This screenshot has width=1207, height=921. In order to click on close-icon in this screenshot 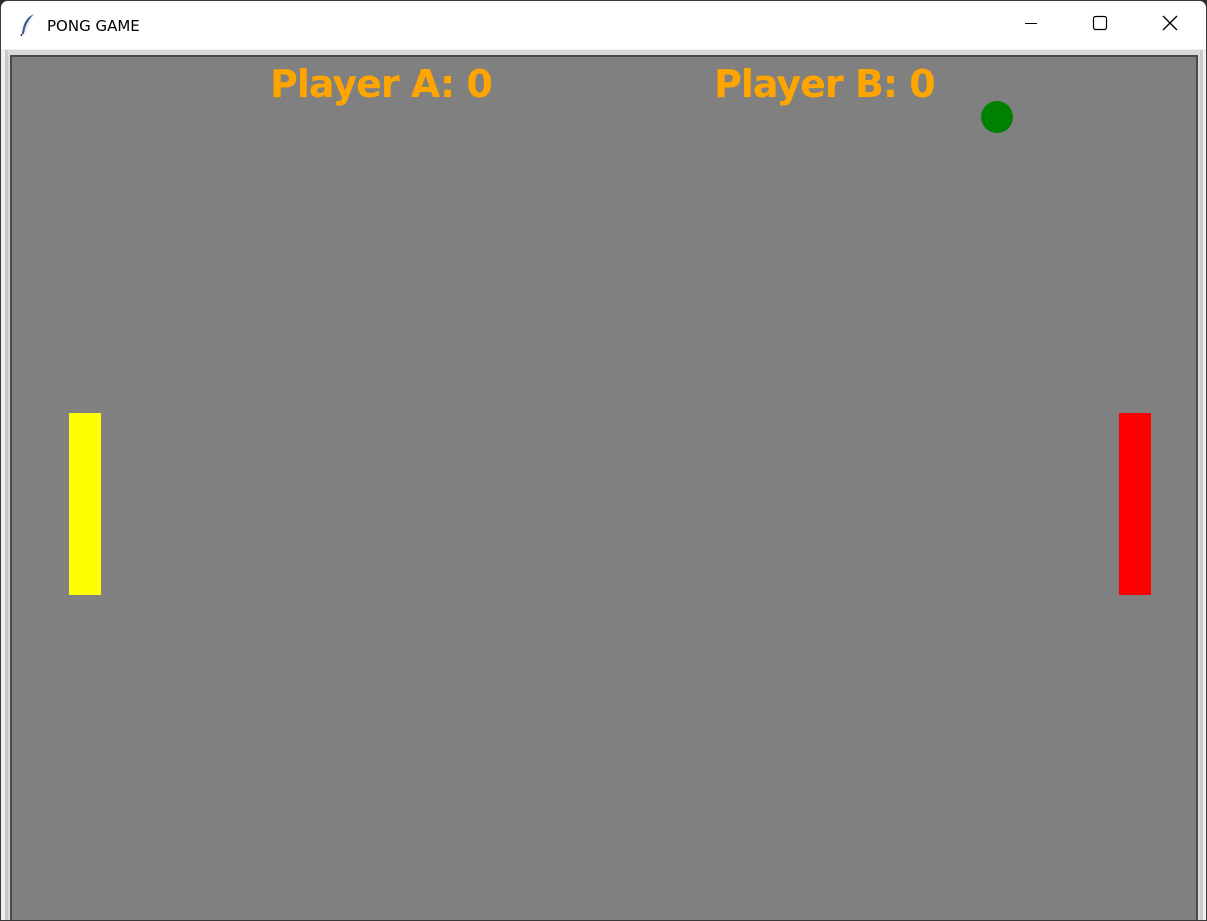, I will do `click(1170, 25)`.